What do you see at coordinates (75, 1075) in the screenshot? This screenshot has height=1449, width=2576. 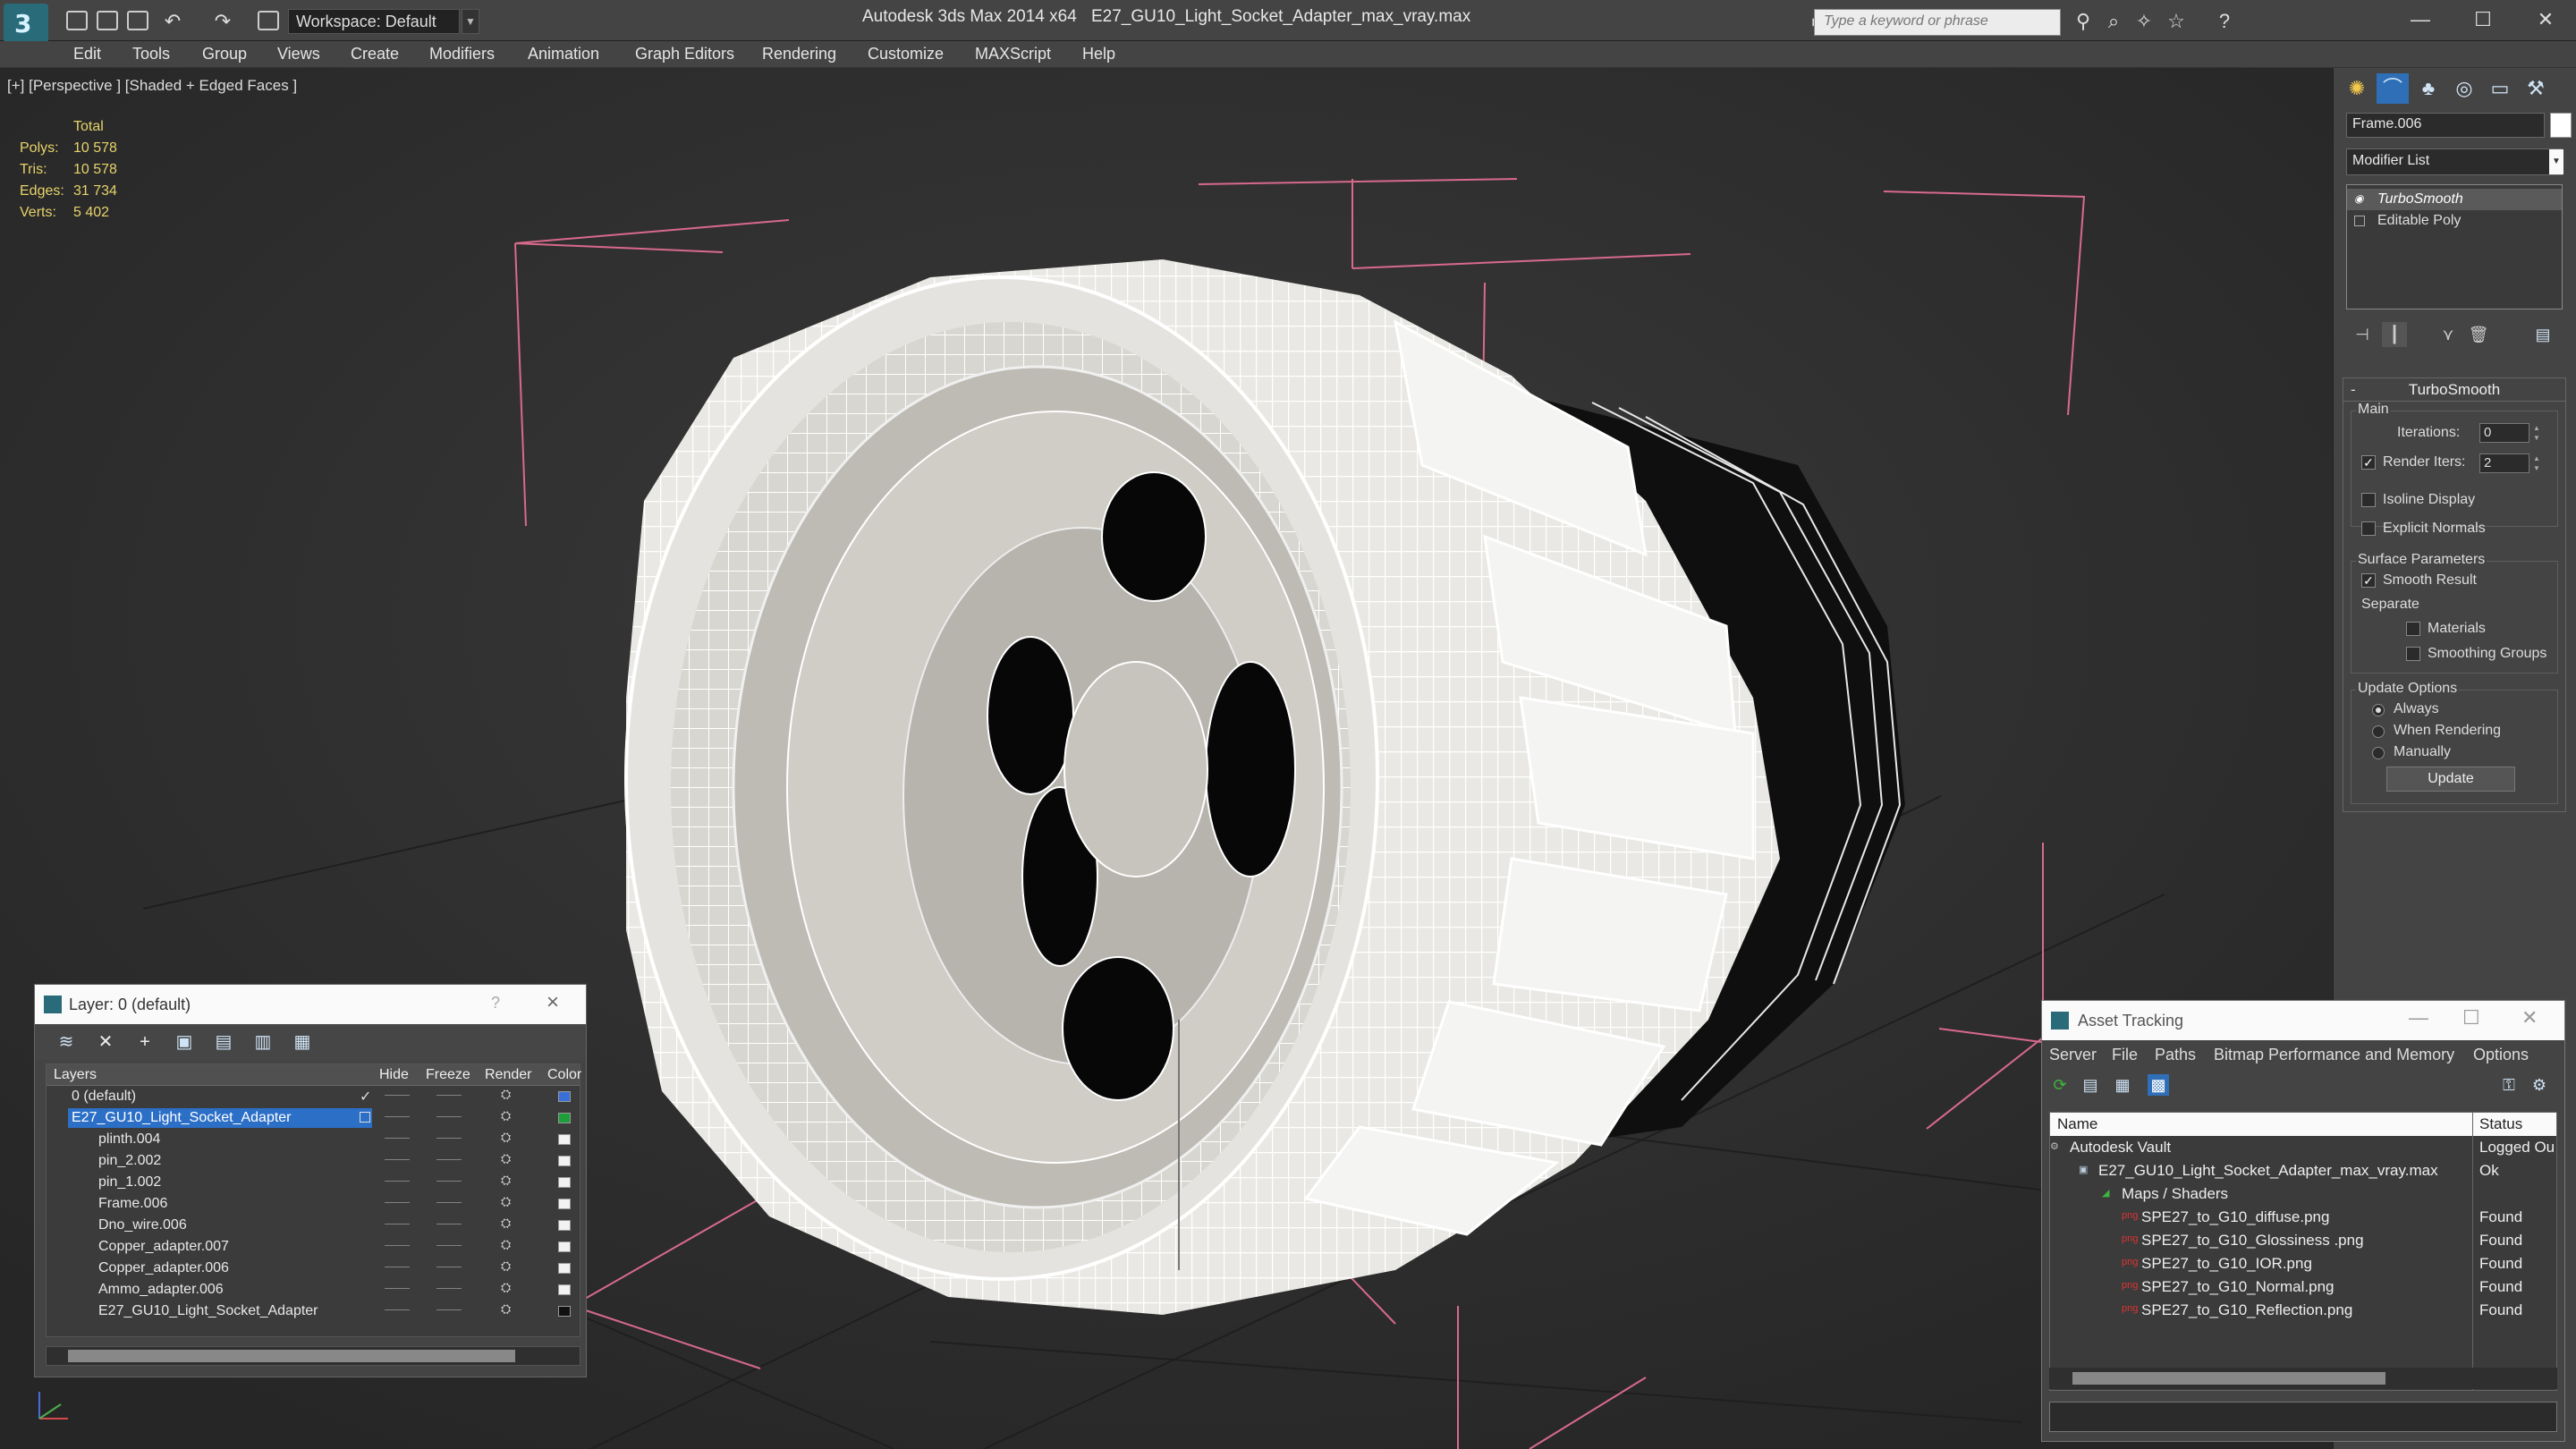 I see `col-layers: Layers` at bounding box center [75, 1075].